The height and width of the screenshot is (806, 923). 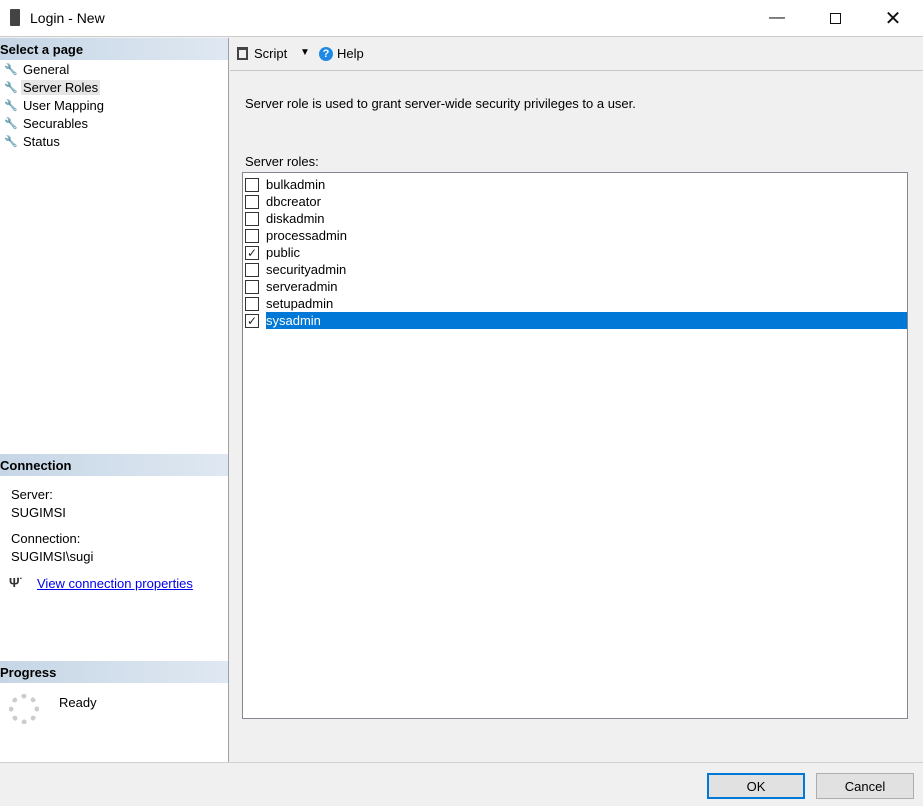 What do you see at coordinates (756, 786) in the screenshot?
I see `ok-button: OK` at bounding box center [756, 786].